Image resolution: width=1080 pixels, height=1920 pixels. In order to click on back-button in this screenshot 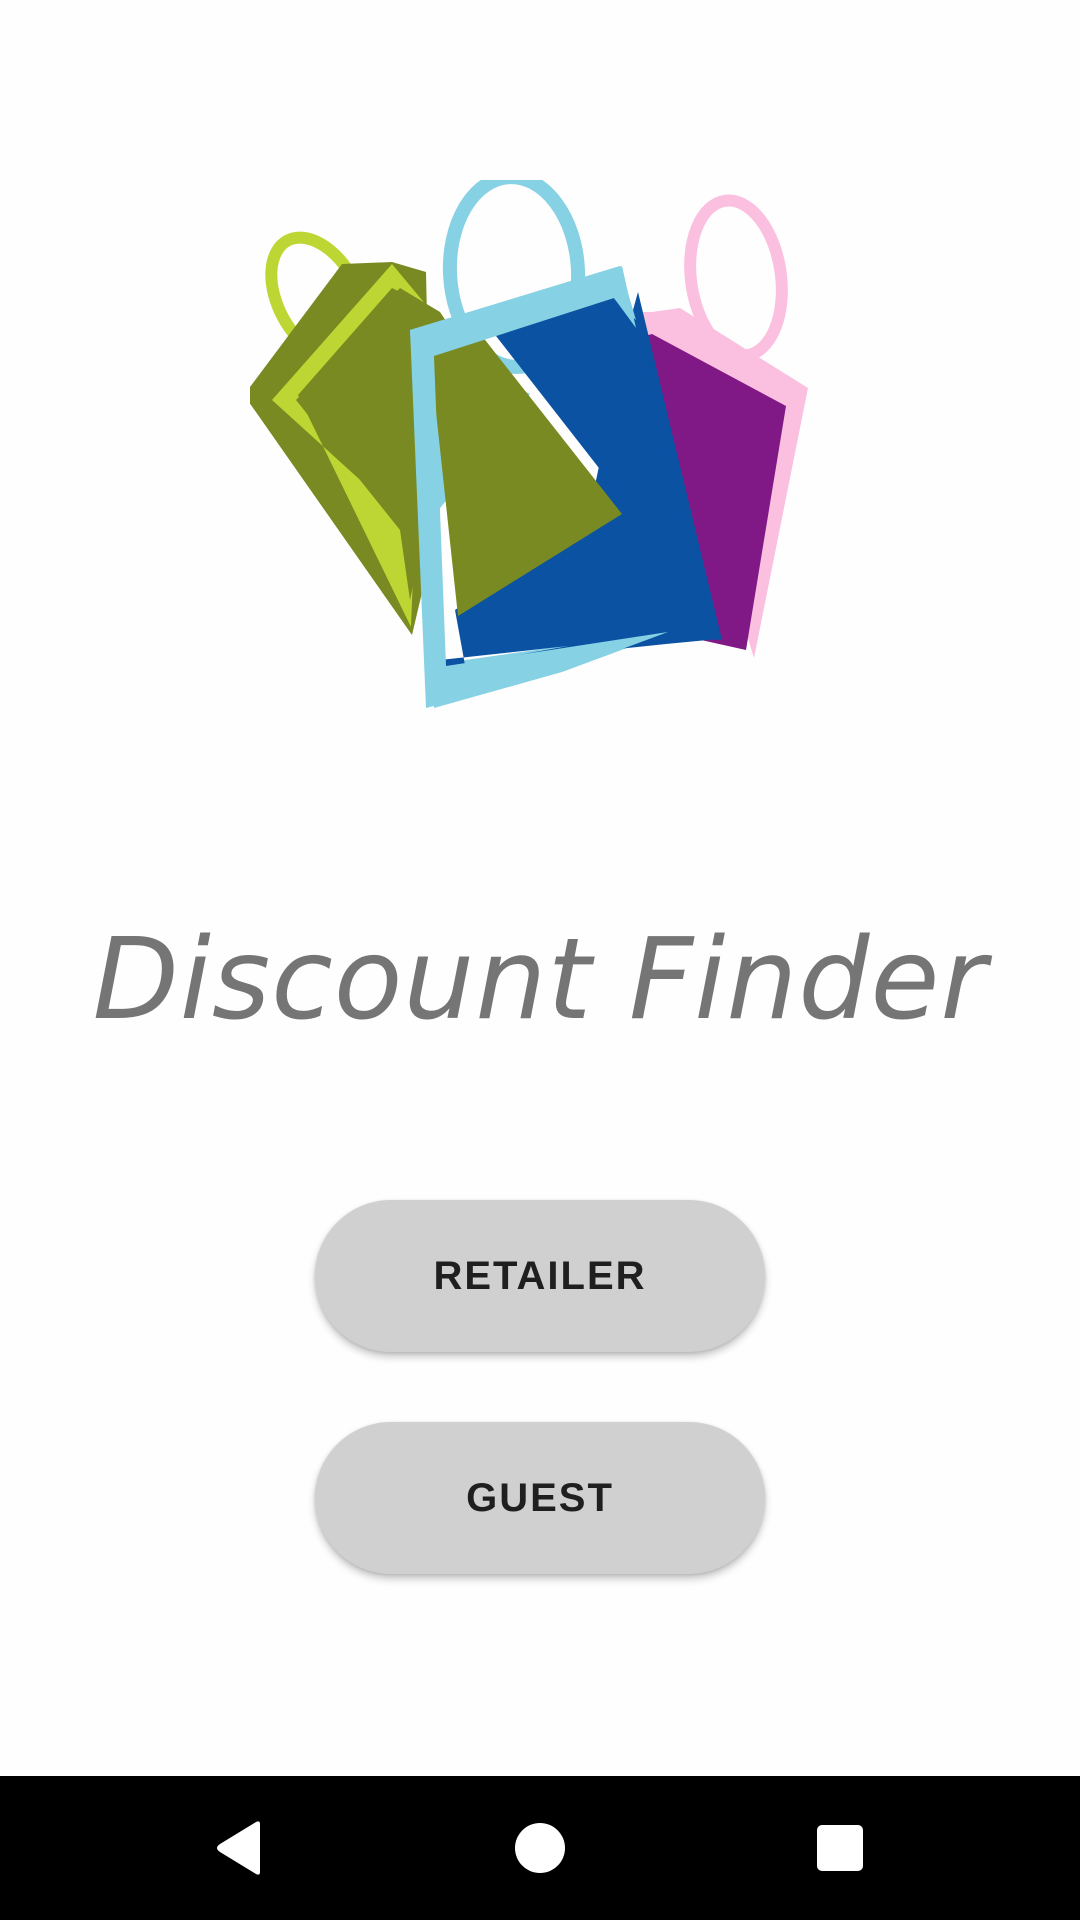, I will do `click(240, 1848)`.